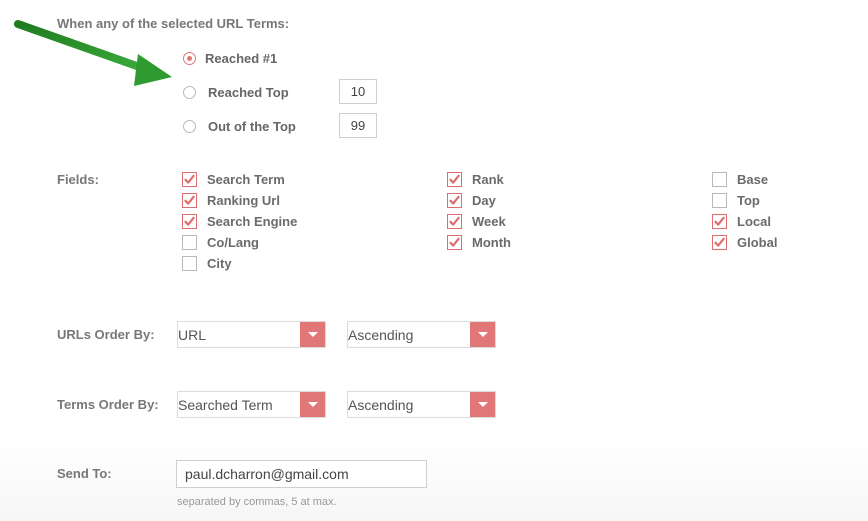 This screenshot has height=521, width=868. I want to click on checkbox-week, so click(454, 221).